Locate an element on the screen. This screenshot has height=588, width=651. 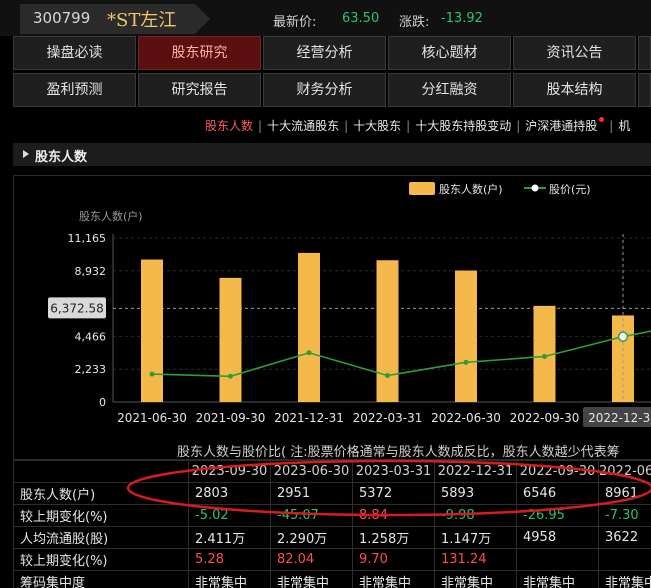
subtab-top10: 十大股东 is located at coordinates (377, 126).